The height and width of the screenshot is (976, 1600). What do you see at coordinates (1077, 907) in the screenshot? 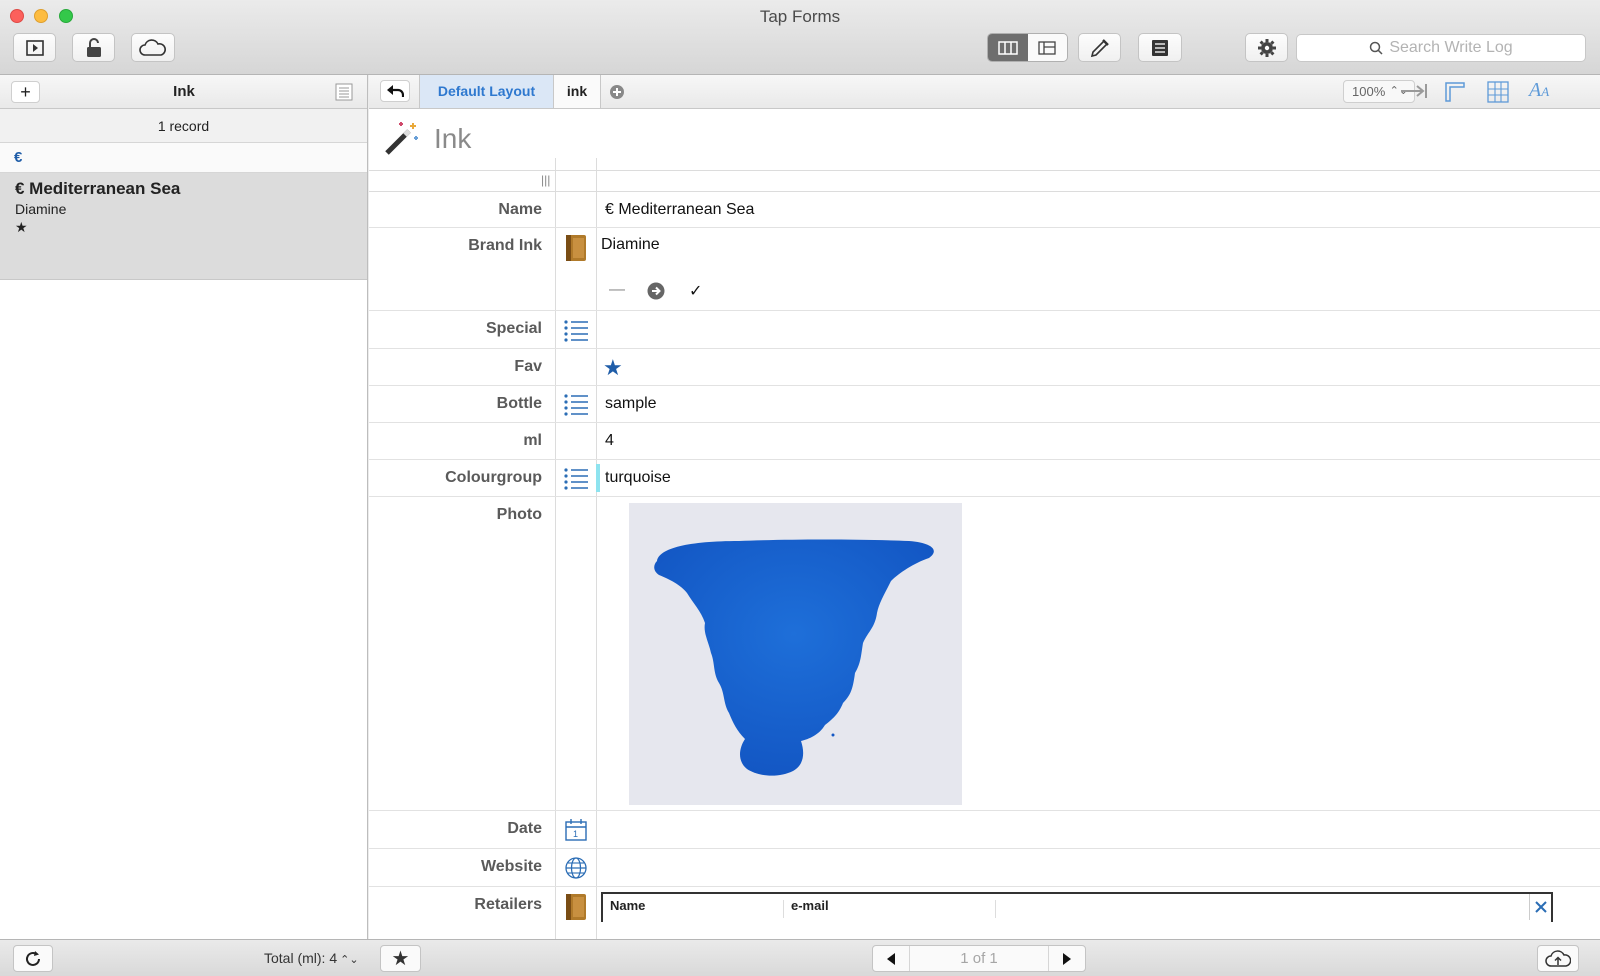
I see `retailers-table: Name e-mail` at bounding box center [1077, 907].